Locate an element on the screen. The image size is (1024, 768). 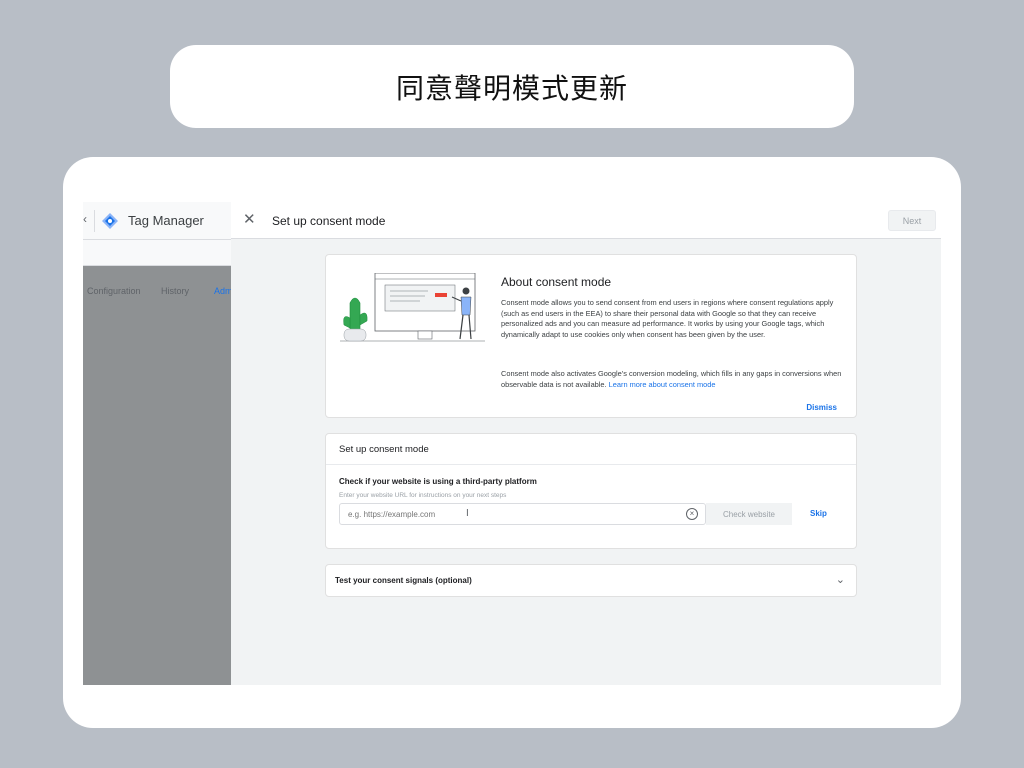
banner: 同意聲明模式更新 is located at coordinates (512, 86).